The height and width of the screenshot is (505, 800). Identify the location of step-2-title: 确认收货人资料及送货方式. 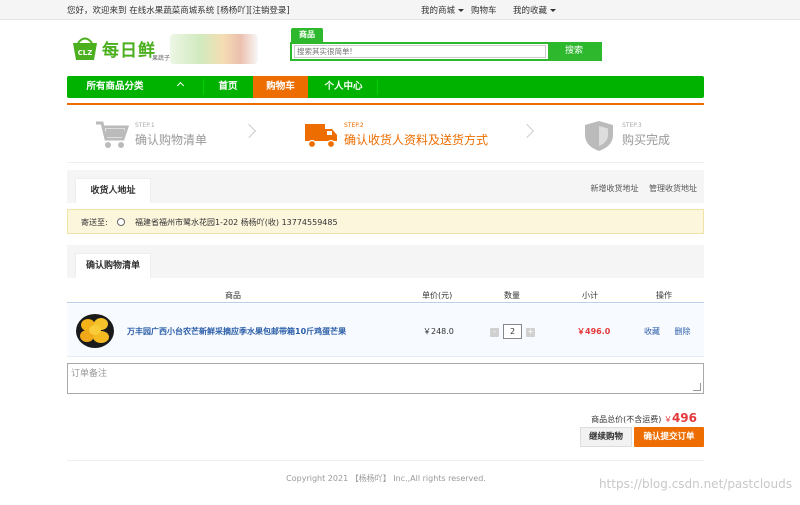
(416, 140).